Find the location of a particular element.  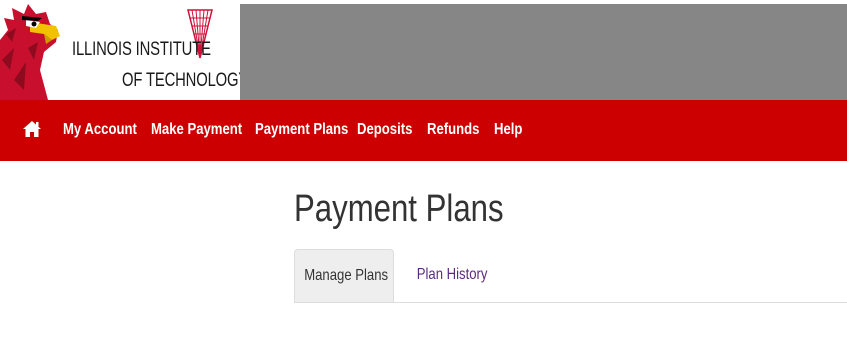

tab-plan-history: Plan History is located at coordinates (452, 275).